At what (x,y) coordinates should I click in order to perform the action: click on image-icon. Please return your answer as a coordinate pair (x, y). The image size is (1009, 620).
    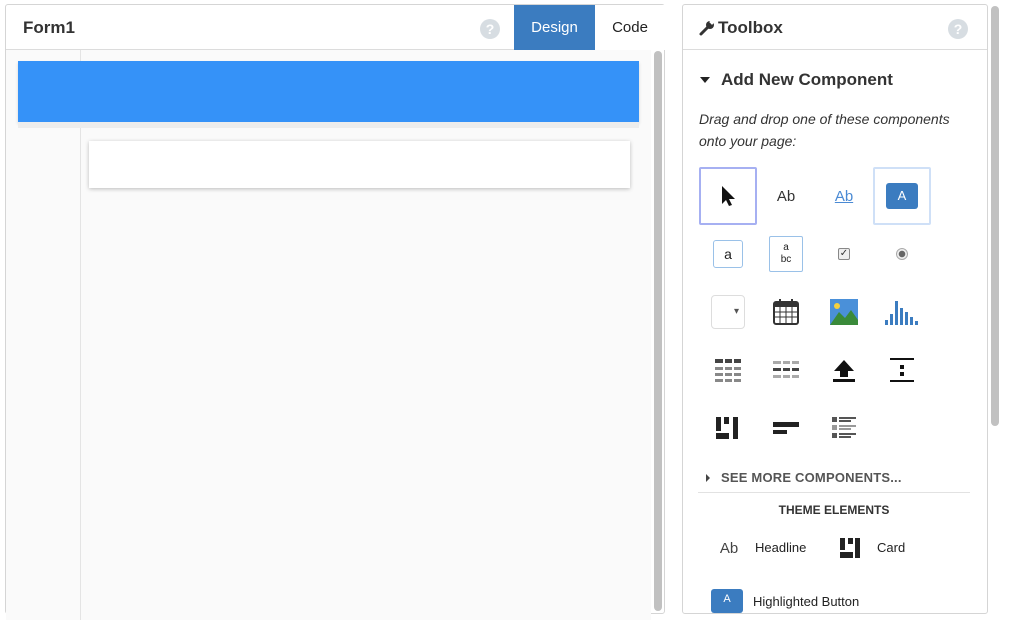
    Looking at the image, I should click on (844, 312).